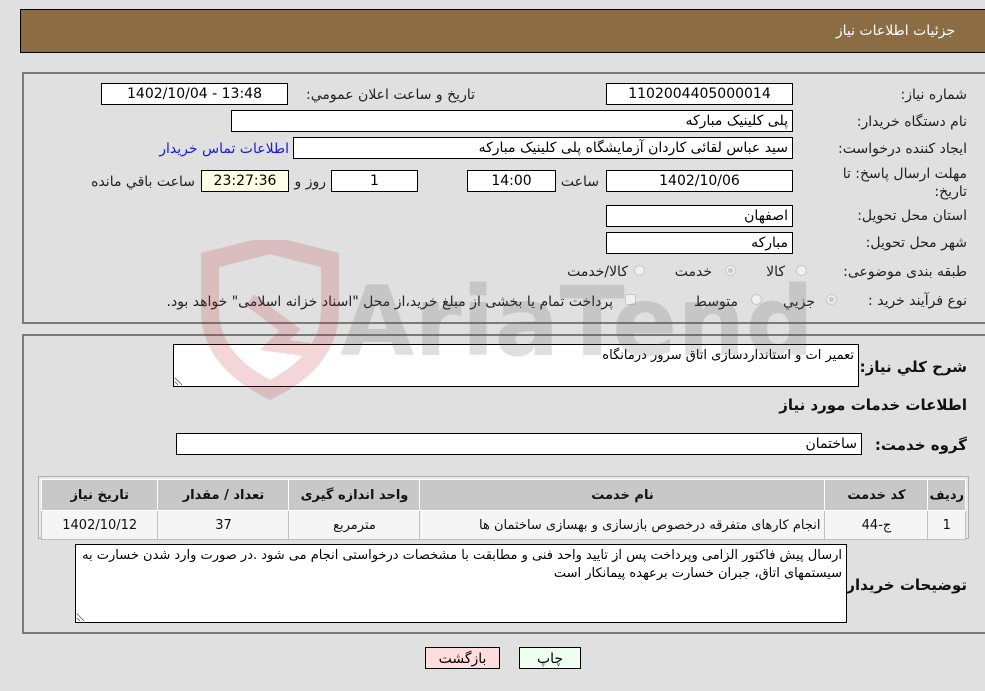  I want to click on cell-need-date: 1402/10/12, so click(99, 525).